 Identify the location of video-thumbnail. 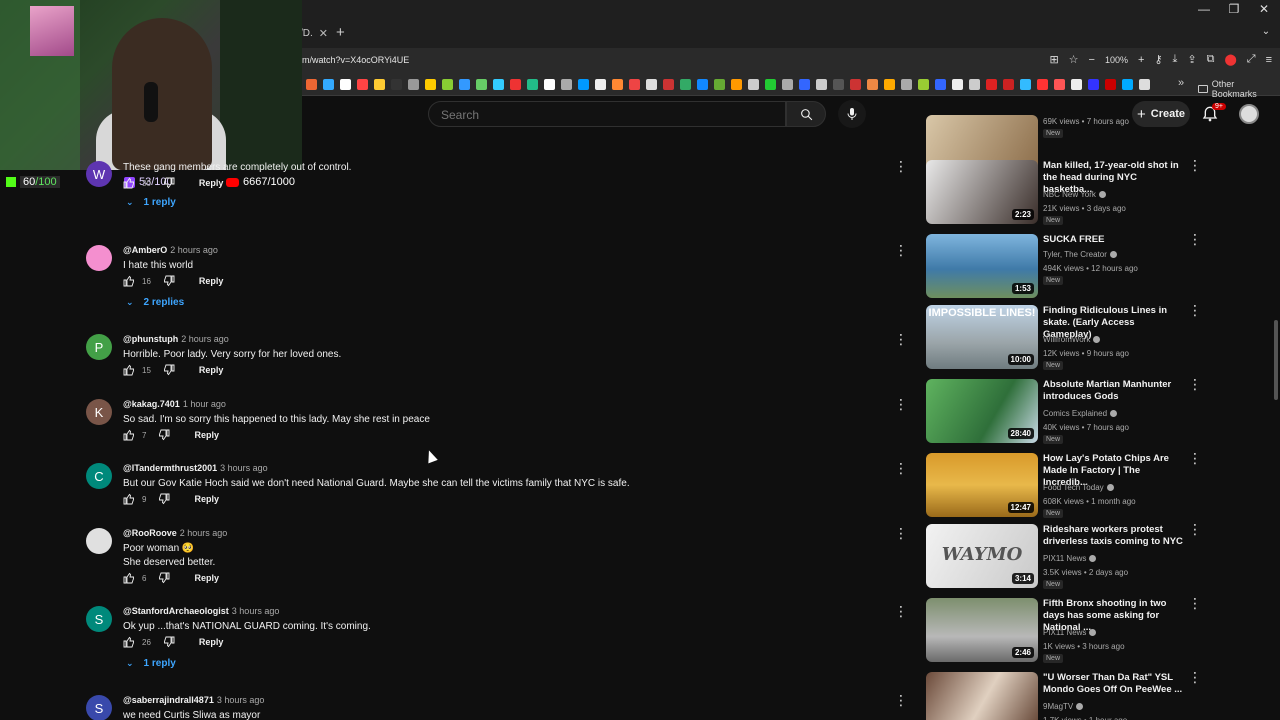
(982, 696).